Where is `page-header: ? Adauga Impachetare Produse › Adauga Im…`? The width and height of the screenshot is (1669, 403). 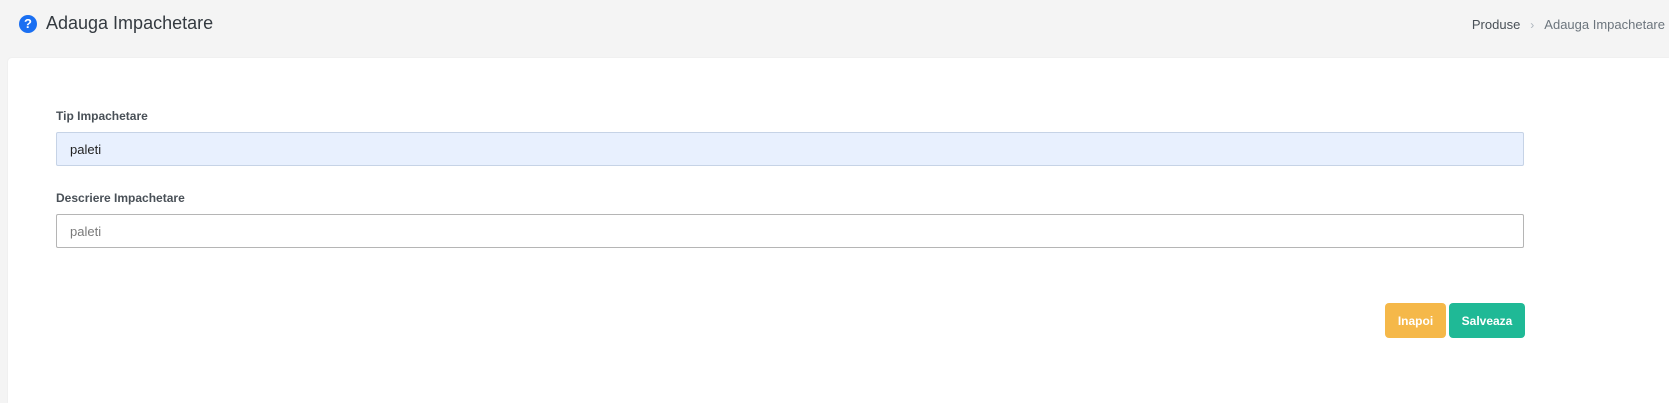 page-header: ? Adauga Impachetare Produse › Adauga Im… is located at coordinates (834, 29).